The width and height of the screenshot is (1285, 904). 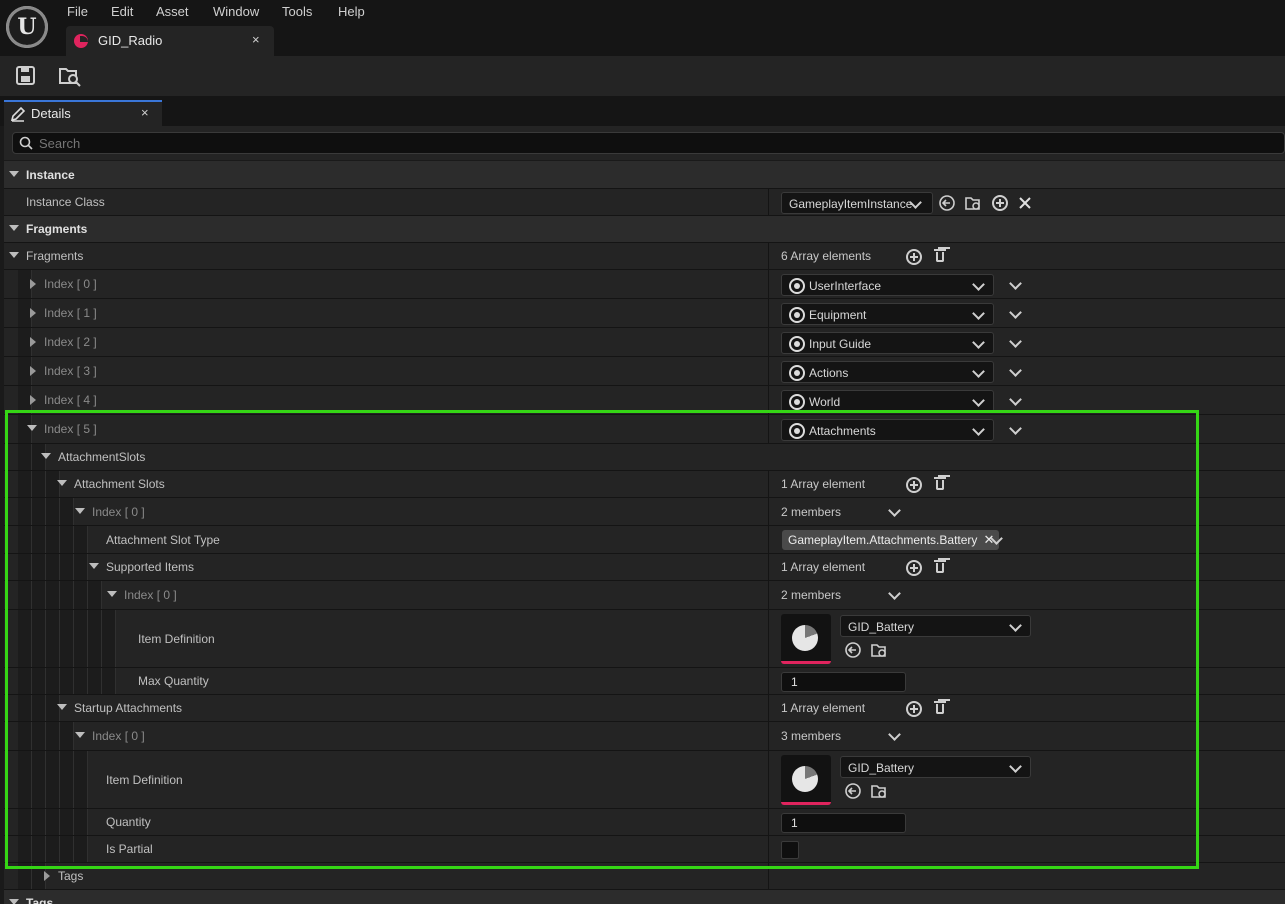 What do you see at coordinates (639, 143) in the screenshot?
I see `search-input` at bounding box center [639, 143].